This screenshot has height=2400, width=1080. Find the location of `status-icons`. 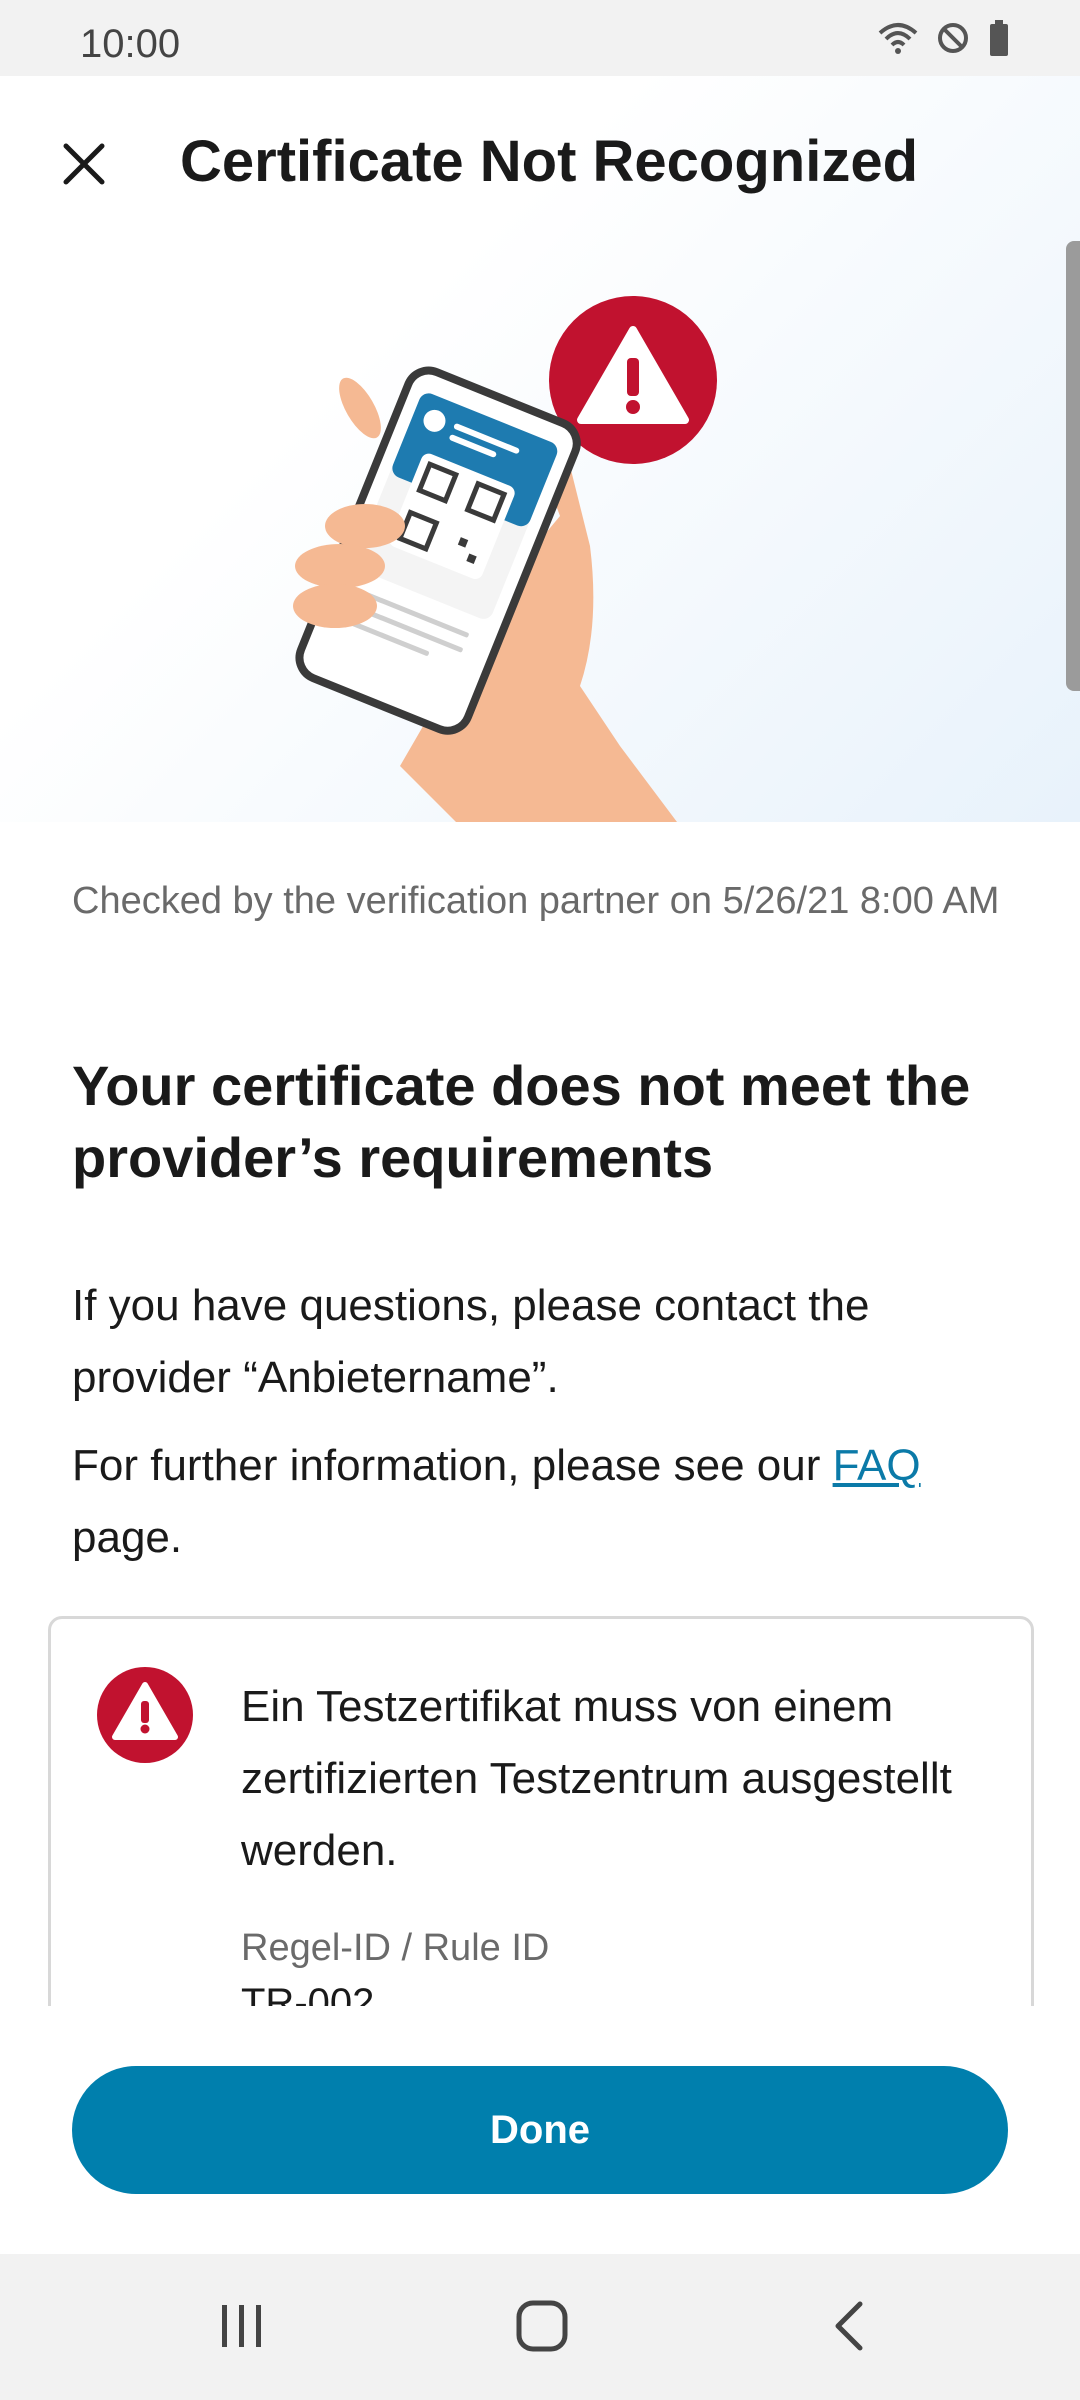

status-icons is located at coordinates (944, 40).